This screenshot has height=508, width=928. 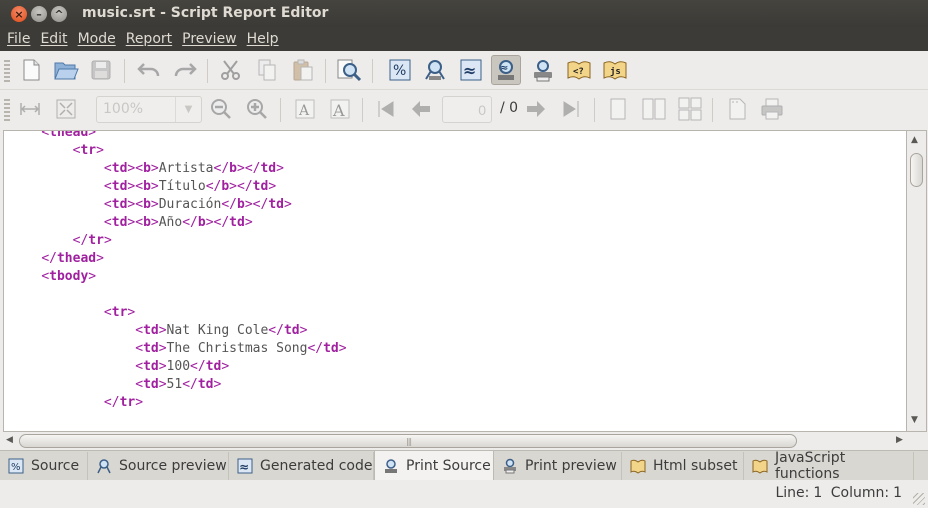 What do you see at coordinates (305, 109) in the screenshot?
I see `font-smaller-button: A` at bounding box center [305, 109].